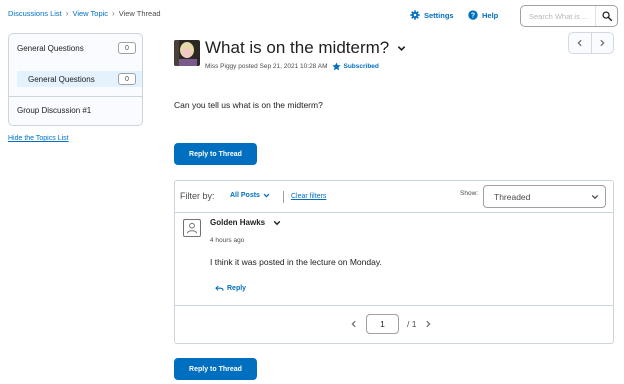 The image size is (624, 384). What do you see at coordinates (308, 196) in the screenshot?
I see `clear-filters-link: Clear filters` at bounding box center [308, 196].